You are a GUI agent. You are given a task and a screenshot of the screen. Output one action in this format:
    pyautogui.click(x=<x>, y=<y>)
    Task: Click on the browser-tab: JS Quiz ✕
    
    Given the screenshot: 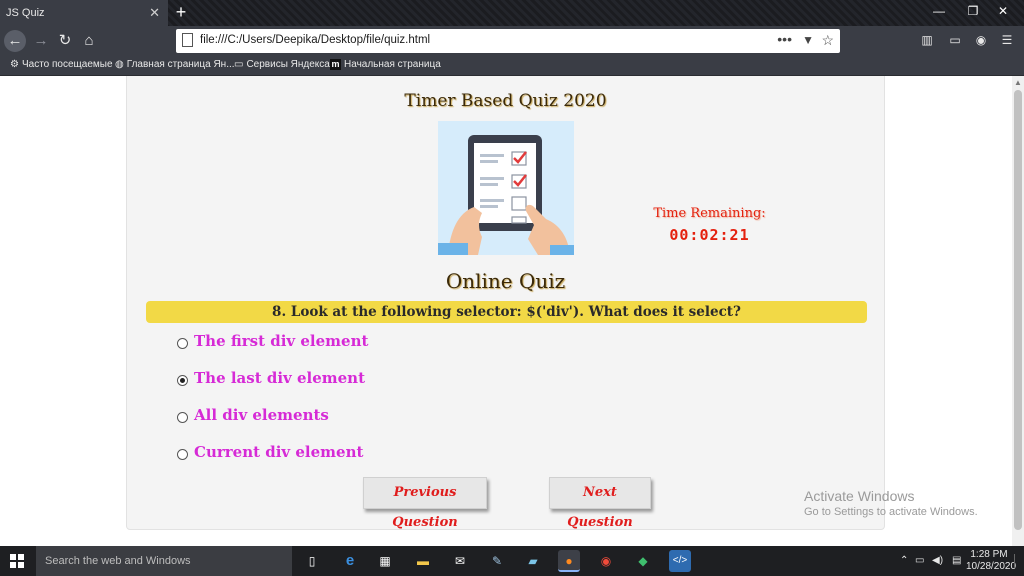 What is the action you would take?
    pyautogui.click(x=84, y=13)
    